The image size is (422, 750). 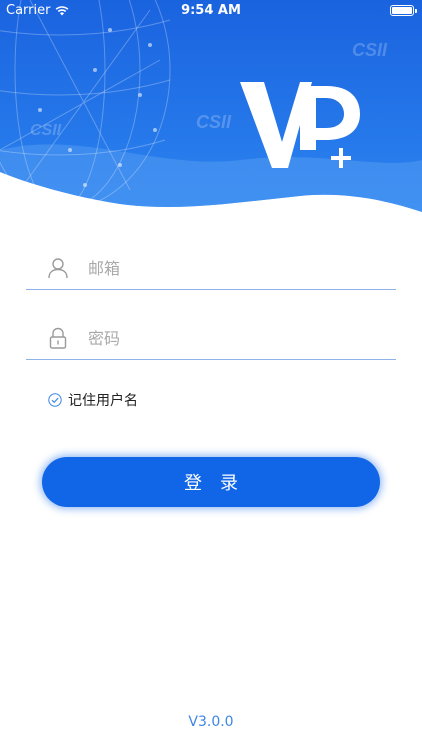 I want to click on user-icon, so click(x=58, y=268).